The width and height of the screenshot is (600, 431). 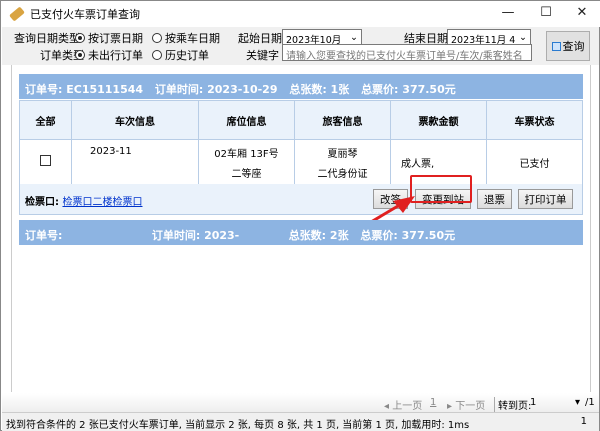 What do you see at coordinates (545, 199) in the screenshot?
I see `print-order-button: 打印订单` at bounding box center [545, 199].